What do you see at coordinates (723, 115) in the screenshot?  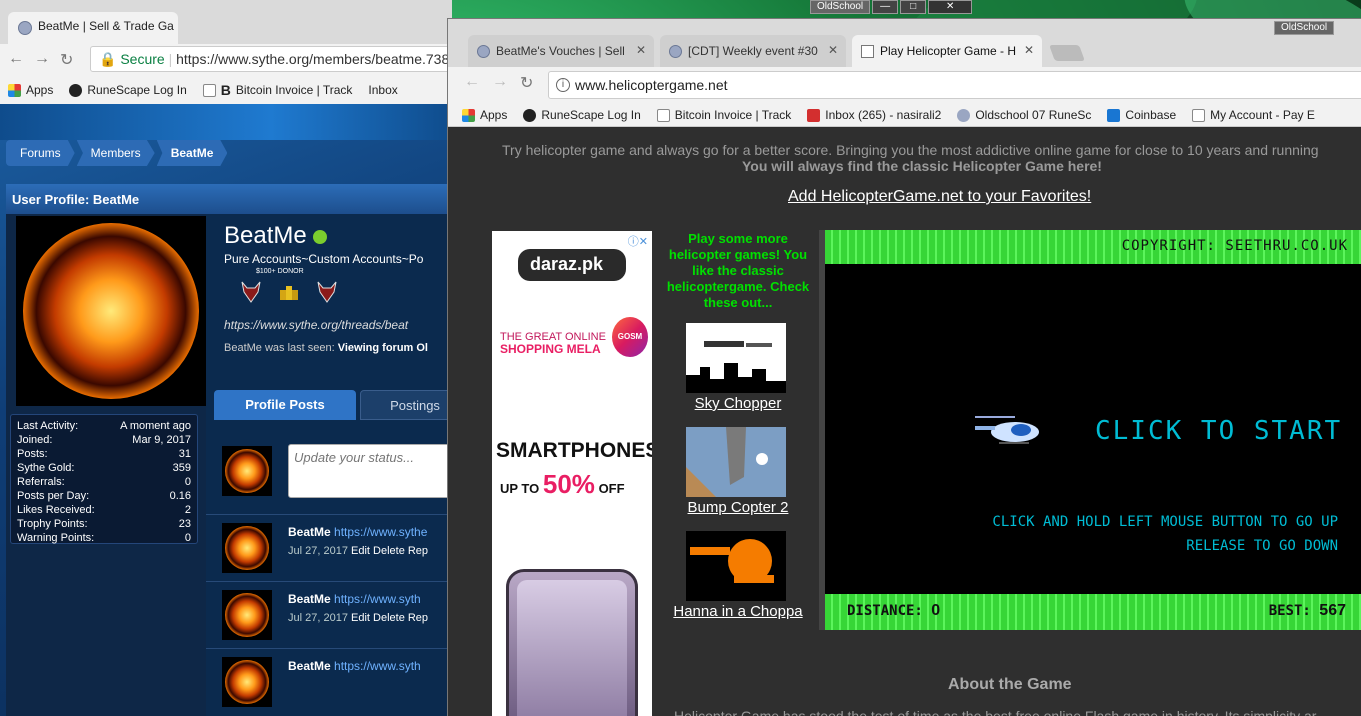 I see `bookmark-item: Bitcoin Invoice | Track` at bounding box center [723, 115].